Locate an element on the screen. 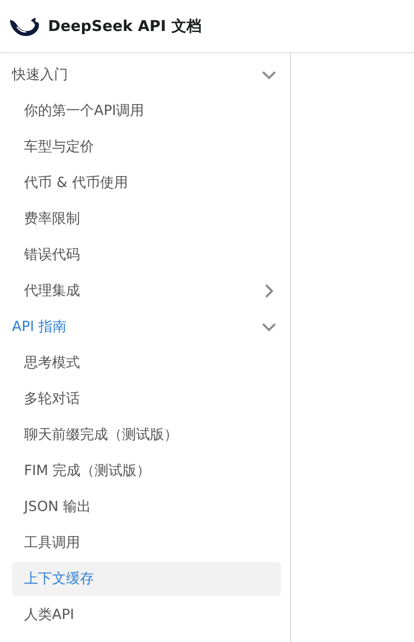  sidebar-item: 上下文缓存 is located at coordinates (146, 579).